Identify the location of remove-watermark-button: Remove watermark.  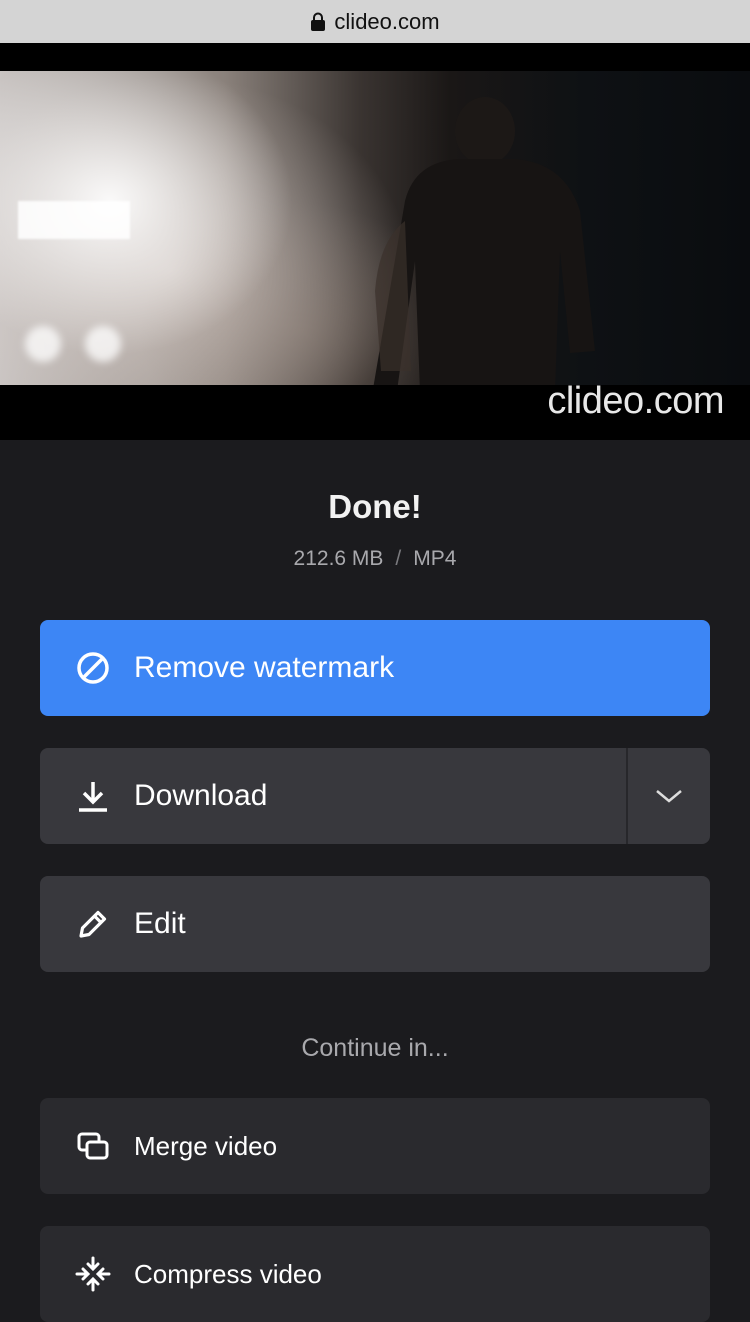
(375, 668).